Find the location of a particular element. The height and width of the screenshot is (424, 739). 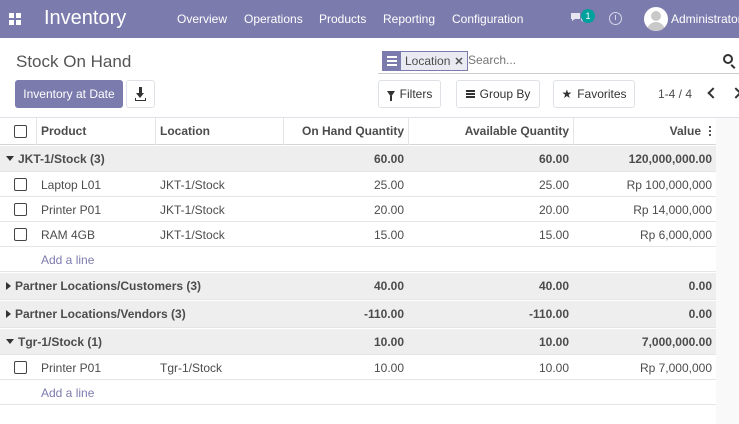

group-label: Partner Locations/Customers (3) is located at coordinates (108, 286).